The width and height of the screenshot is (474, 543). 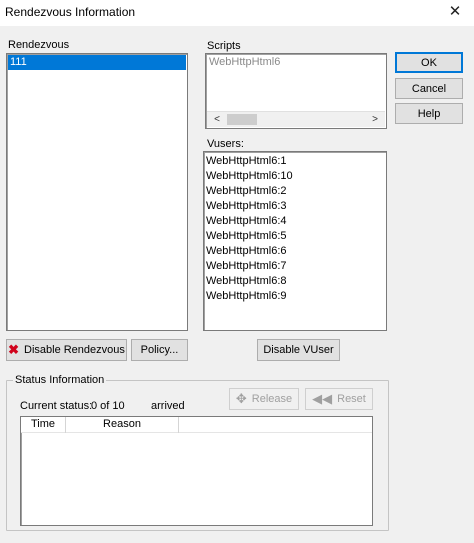 What do you see at coordinates (122, 425) in the screenshot?
I see `reason-column-header: Reason` at bounding box center [122, 425].